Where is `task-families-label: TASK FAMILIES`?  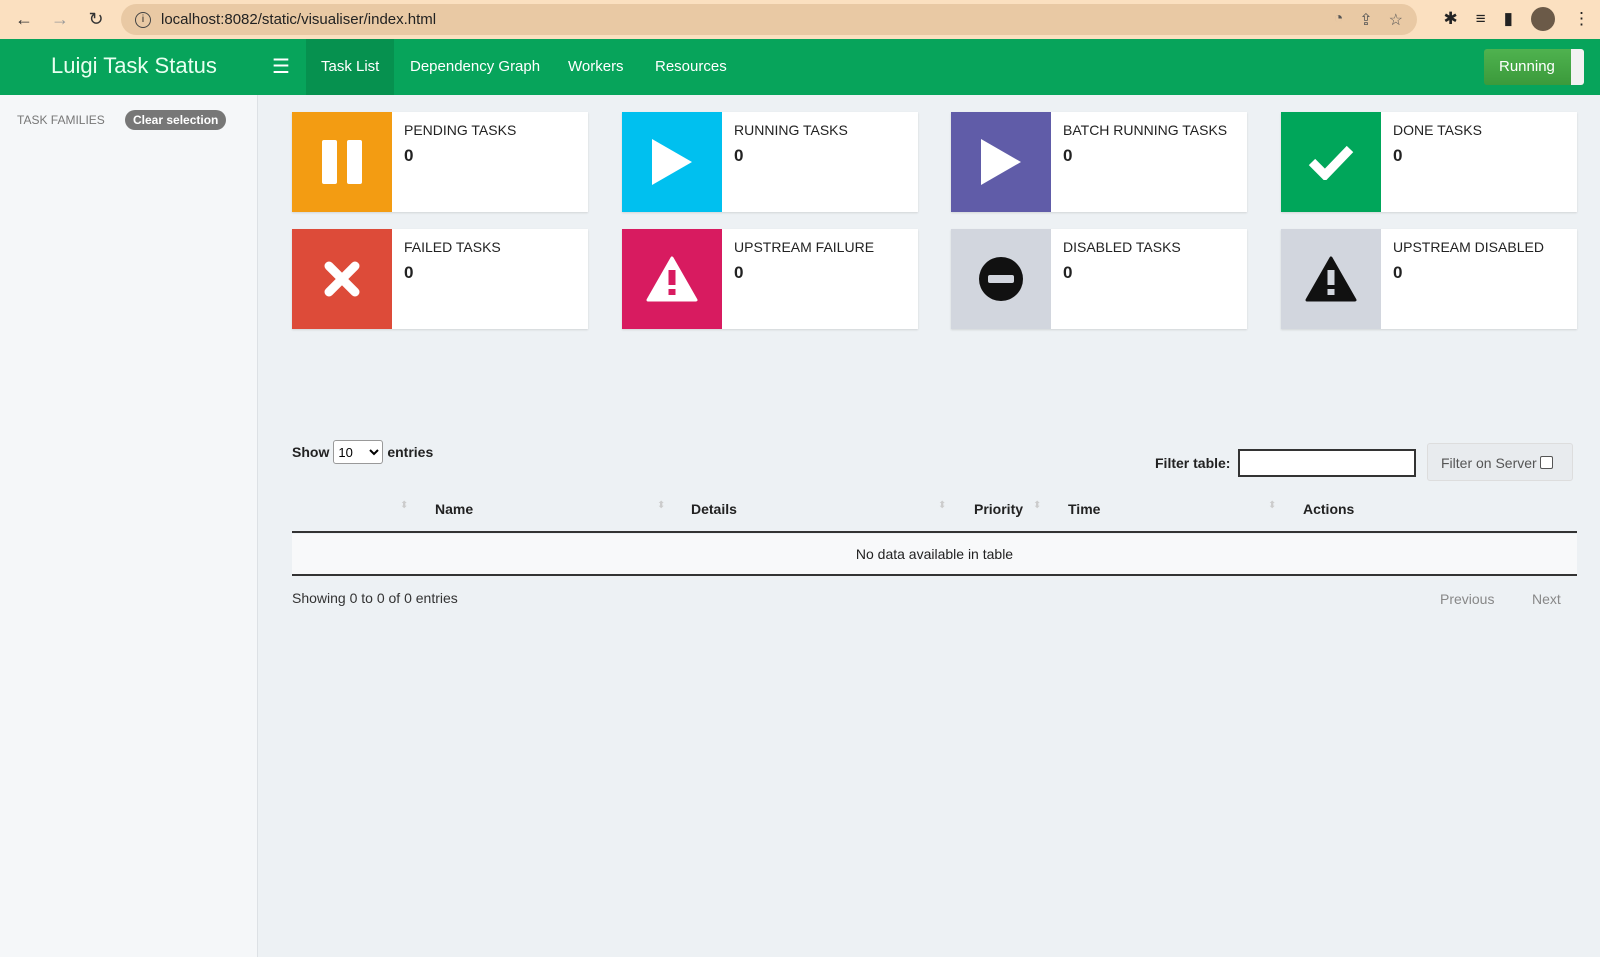
task-families-label: TASK FAMILIES is located at coordinates (61, 120).